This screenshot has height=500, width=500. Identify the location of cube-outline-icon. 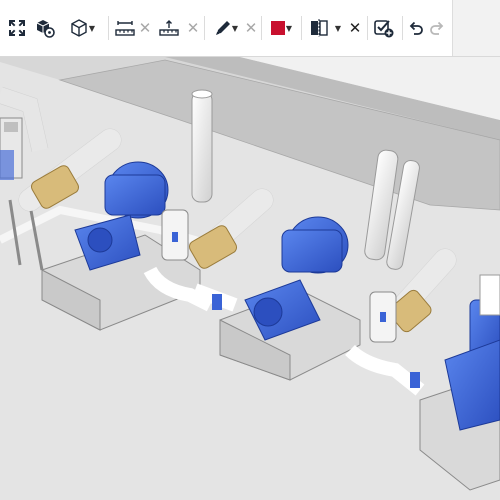
(79, 28).